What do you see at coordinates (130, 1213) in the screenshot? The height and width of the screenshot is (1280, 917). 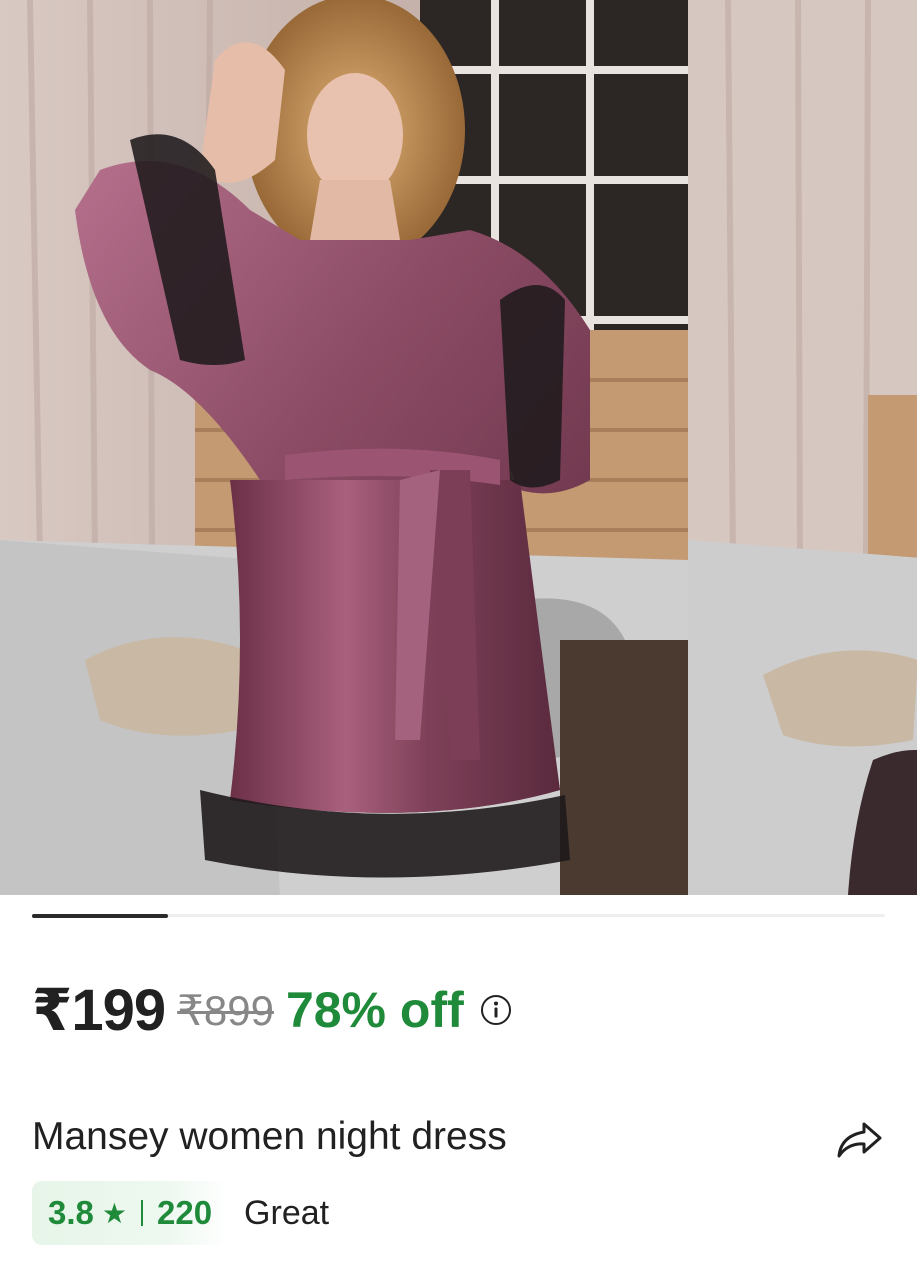 I see `rating-badge: 3.8 ★ 220` at bounding box center [130, 1213].